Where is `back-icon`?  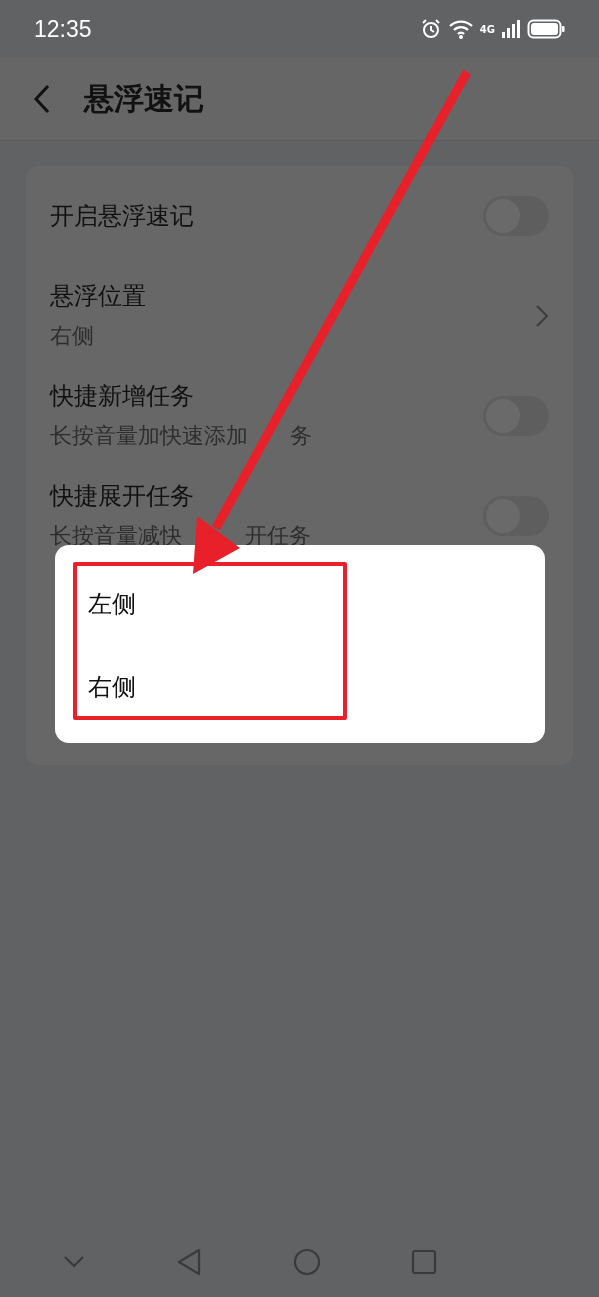
back-icon is located at coordinates (42, 99).